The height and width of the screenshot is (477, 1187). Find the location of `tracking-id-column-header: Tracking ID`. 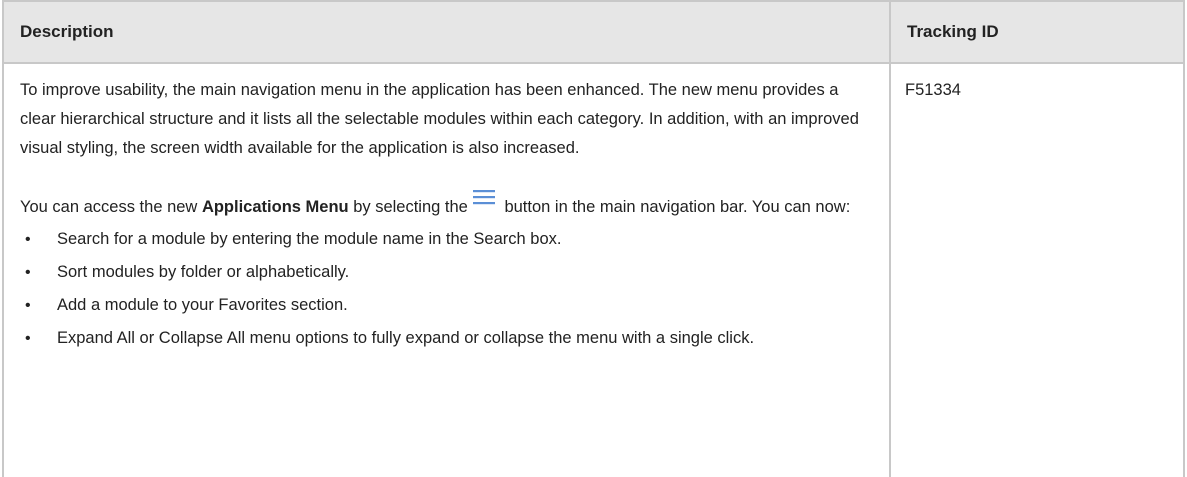

tracking-id-column-header: Tracking ID is located at coordinates (953, 31).